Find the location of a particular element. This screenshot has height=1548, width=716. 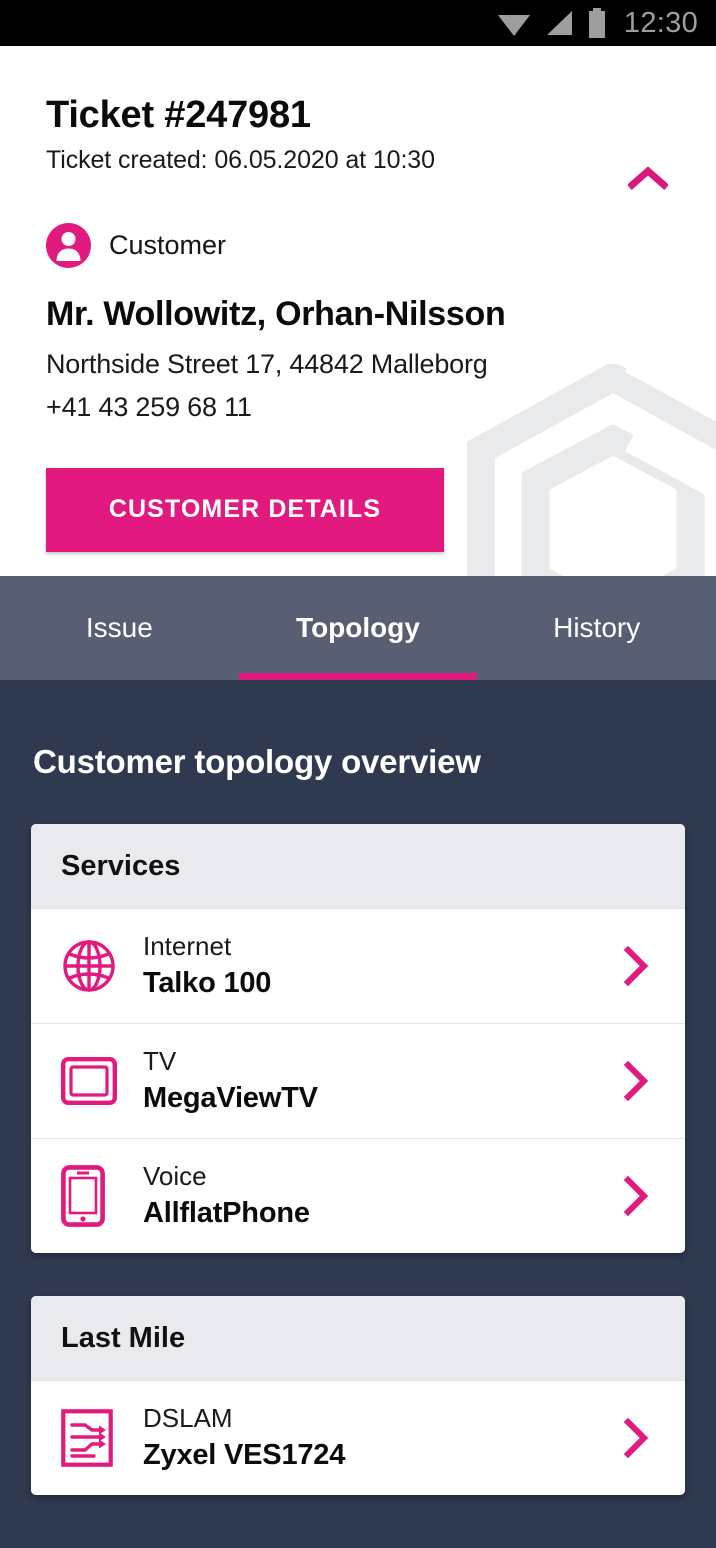

service-row-internet: Internet Talko 100 is located at coordinates (358, 965).